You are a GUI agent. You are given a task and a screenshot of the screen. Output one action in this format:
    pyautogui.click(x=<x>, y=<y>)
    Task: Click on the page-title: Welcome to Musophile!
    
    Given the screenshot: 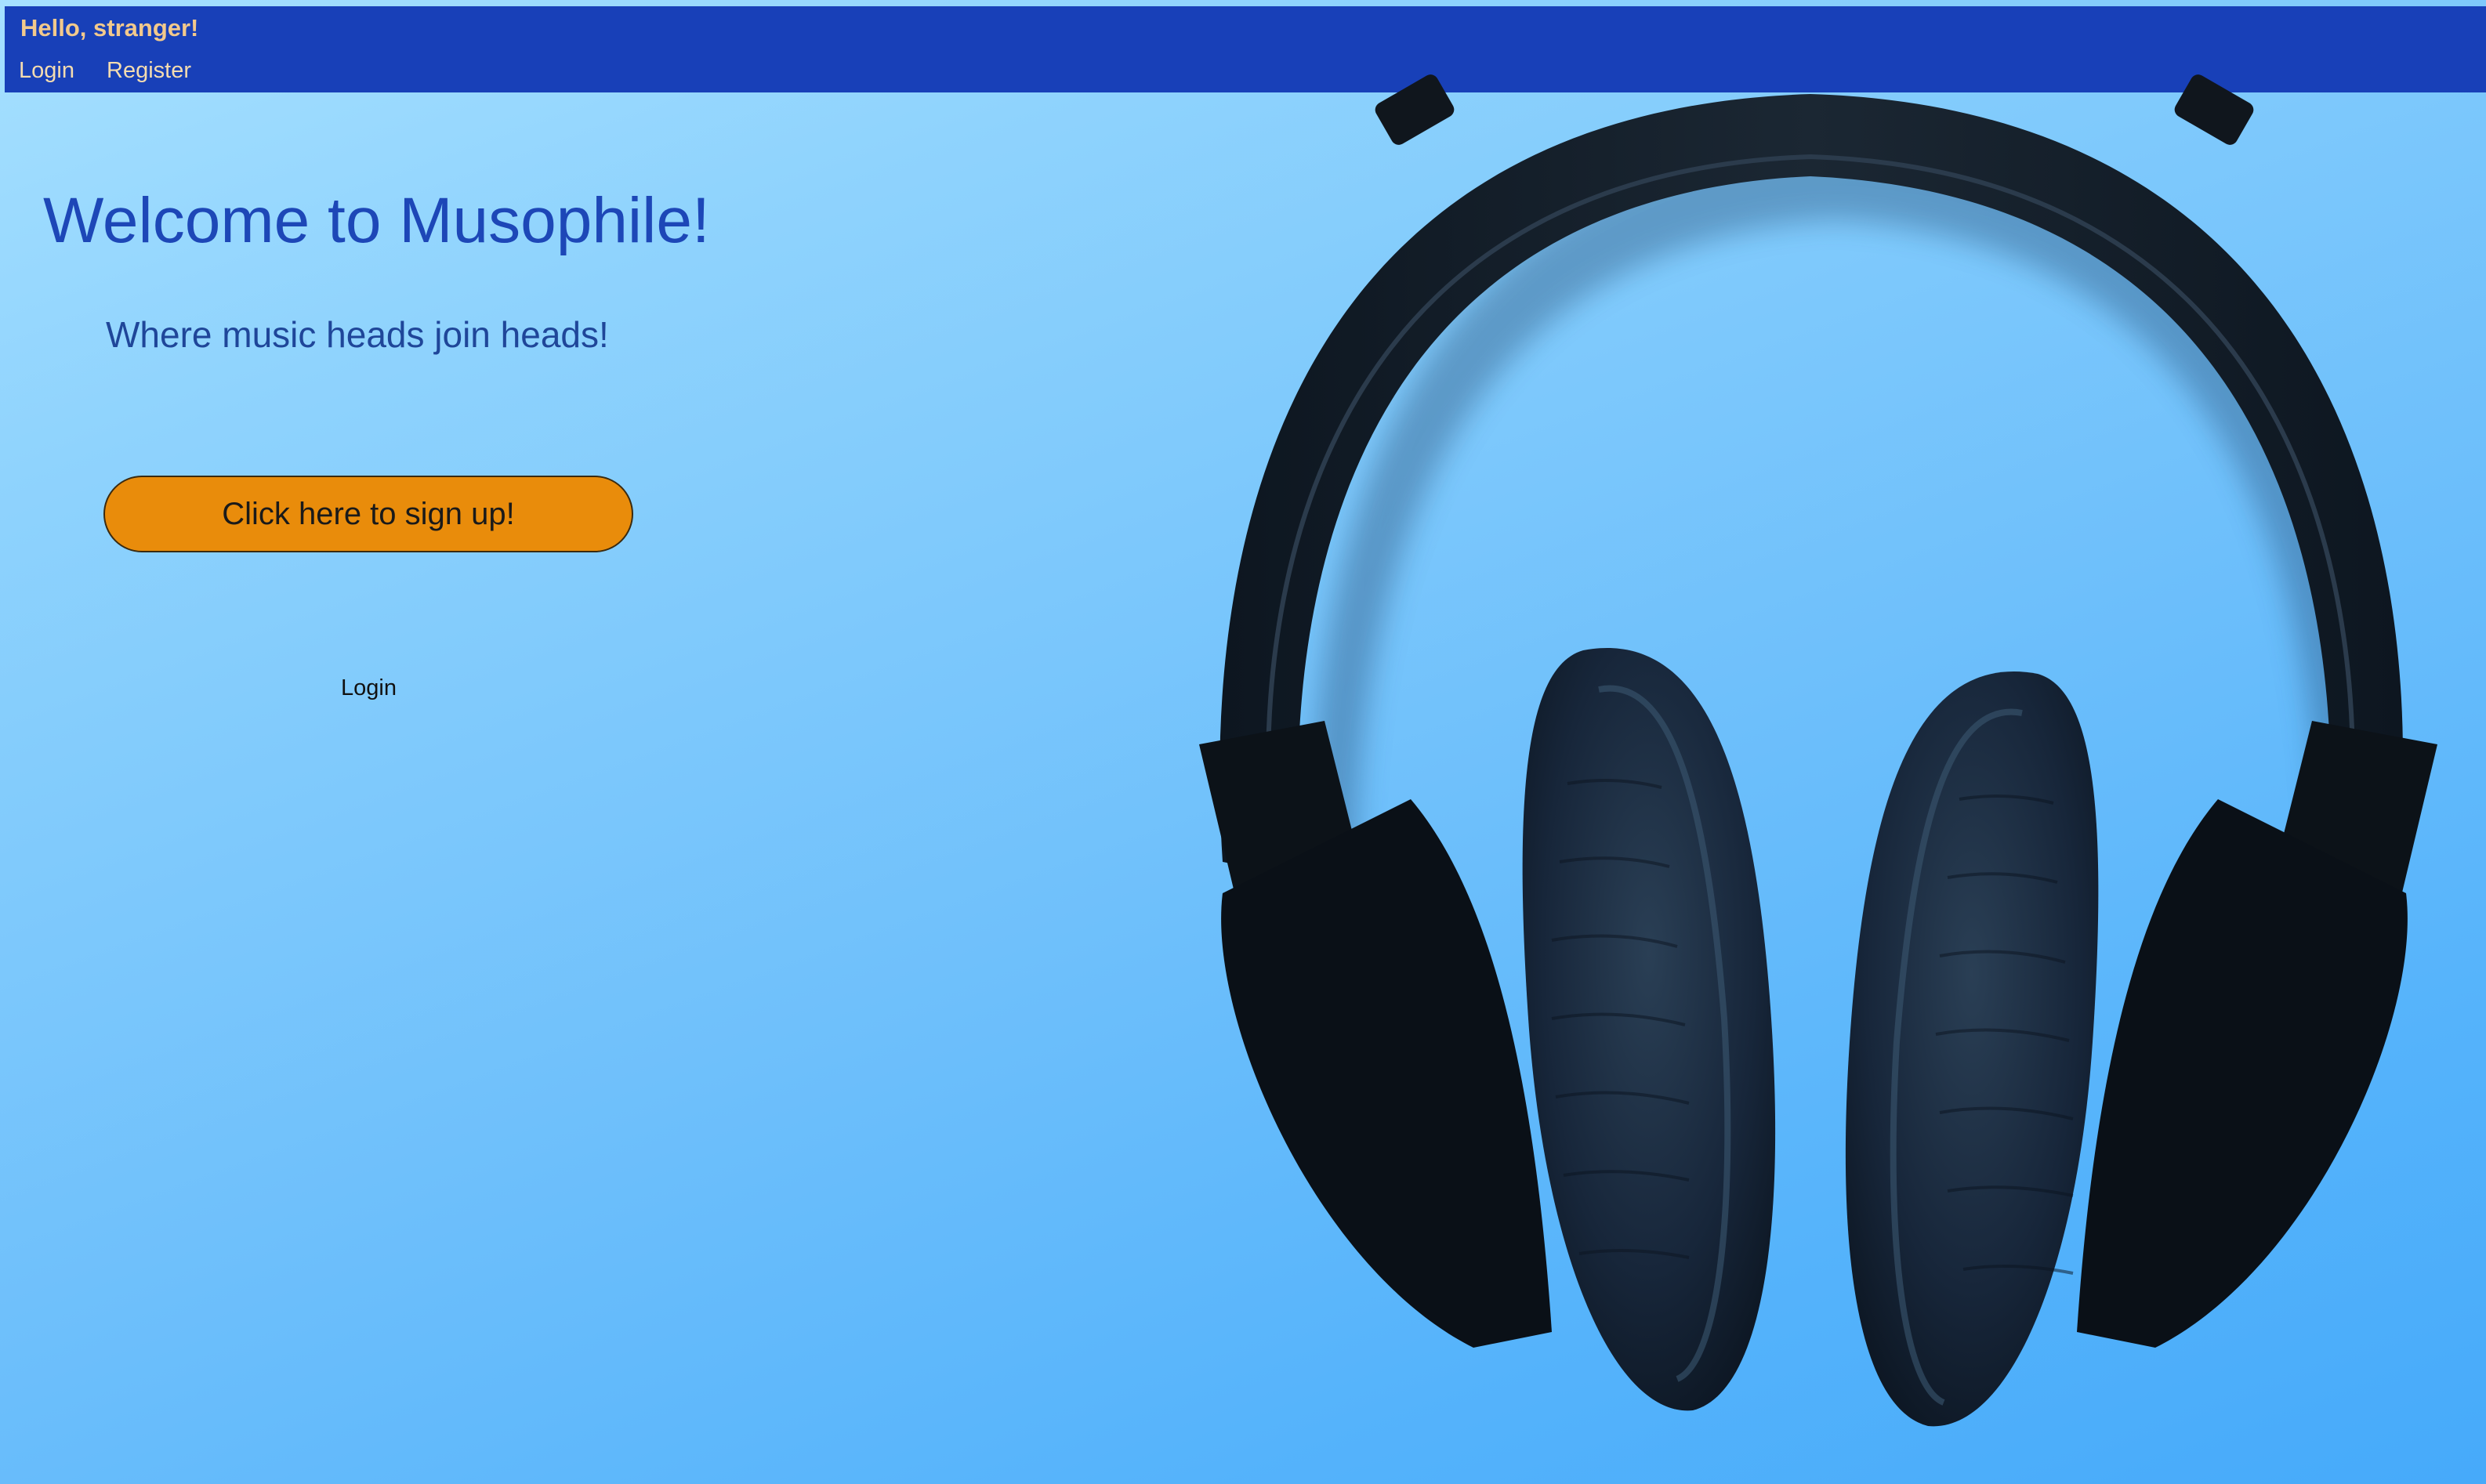 What is the action you would take?
    pyautogui.click(x=376, y=220)
    